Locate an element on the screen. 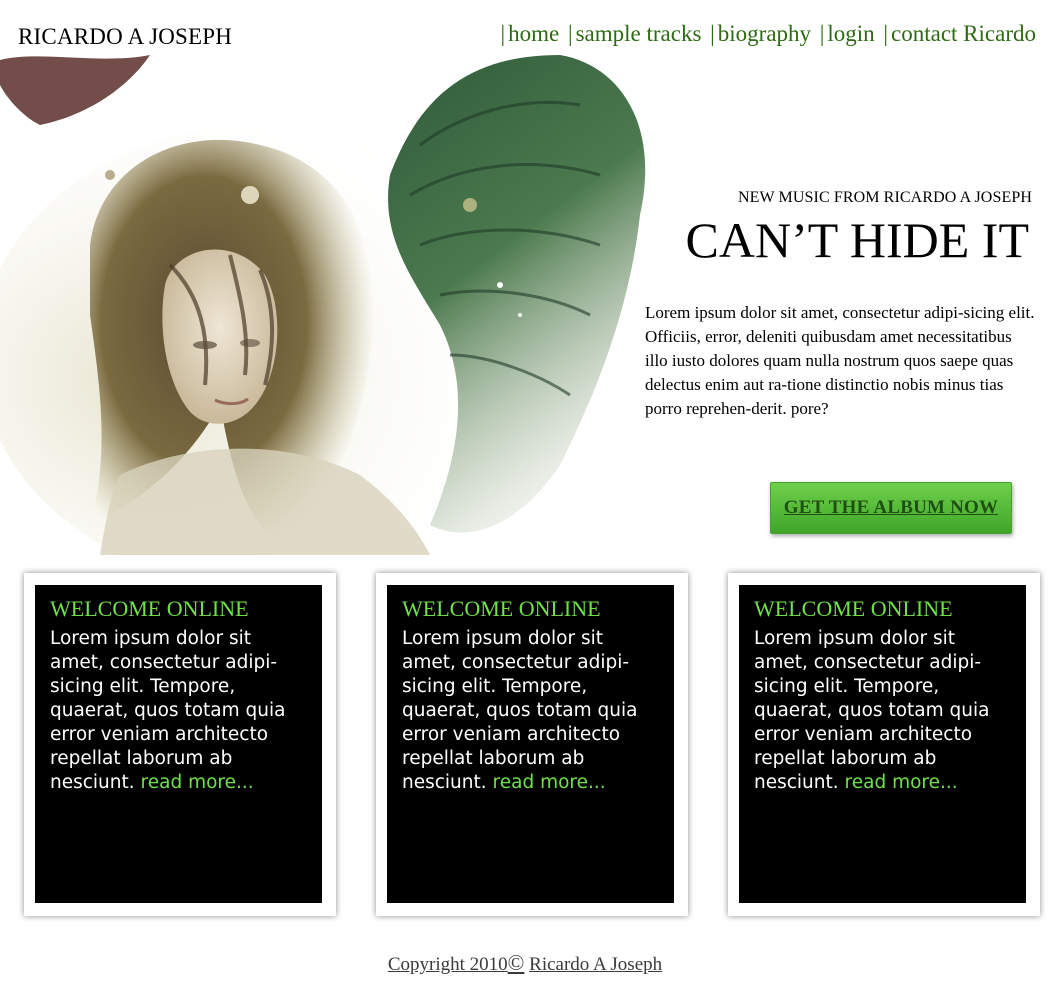  get-album-button: GET THE ALBUM NOW is located at coordinates (891, 508).